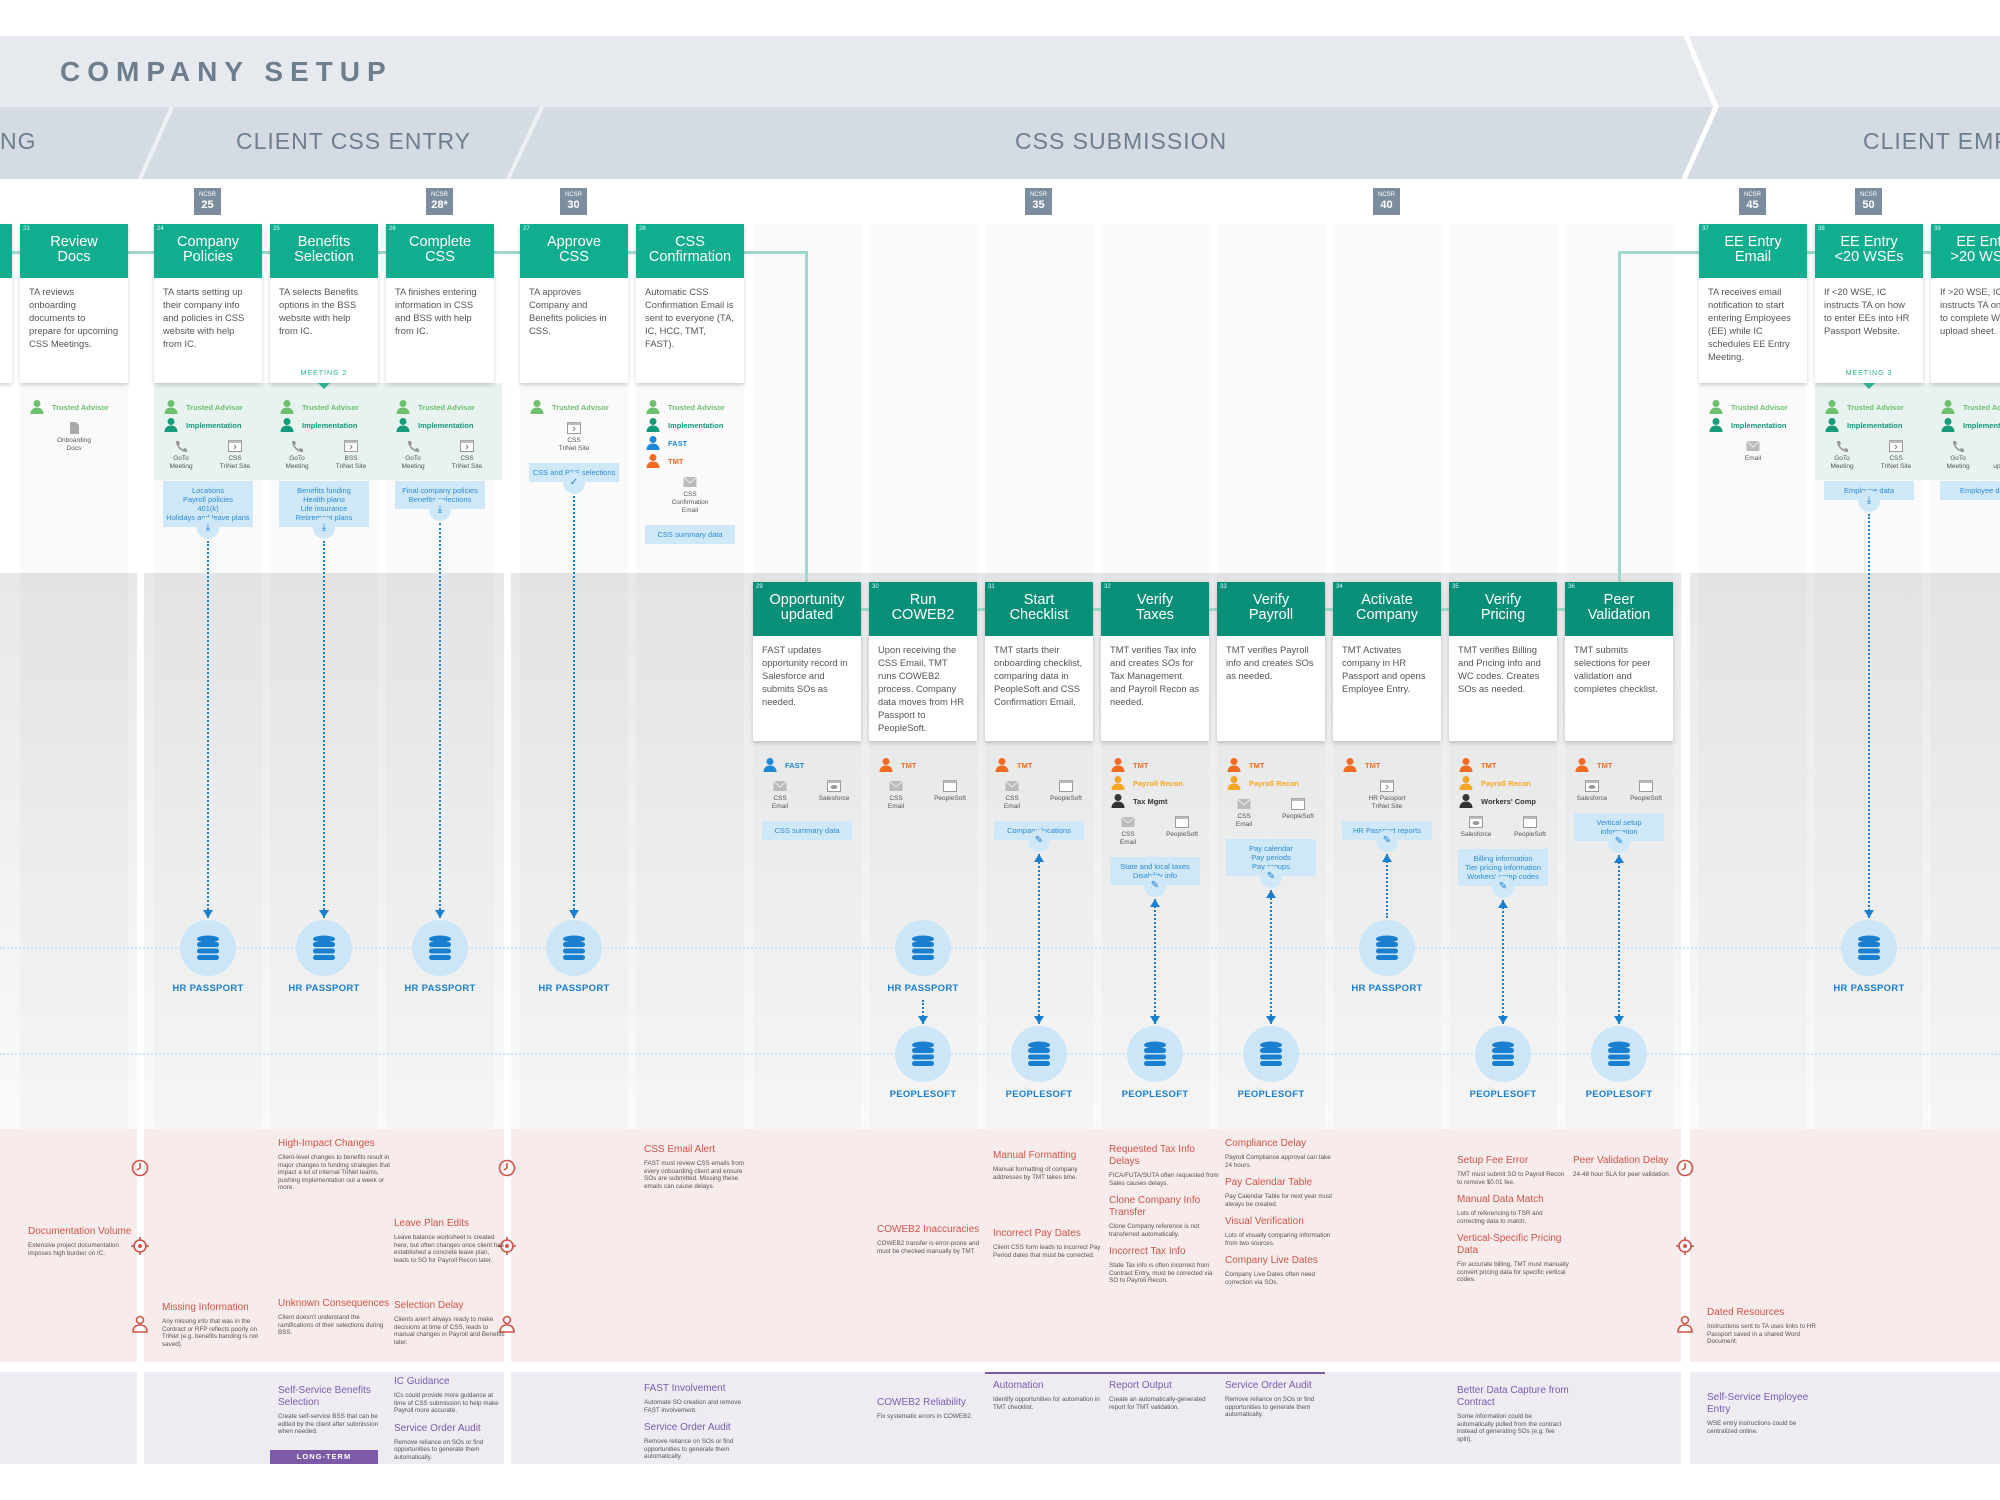 This screenshot has height=1500, width=2000. Describe the element at coordinates (392, 229) in the screenshot. I see `step-number: 26` at that location.